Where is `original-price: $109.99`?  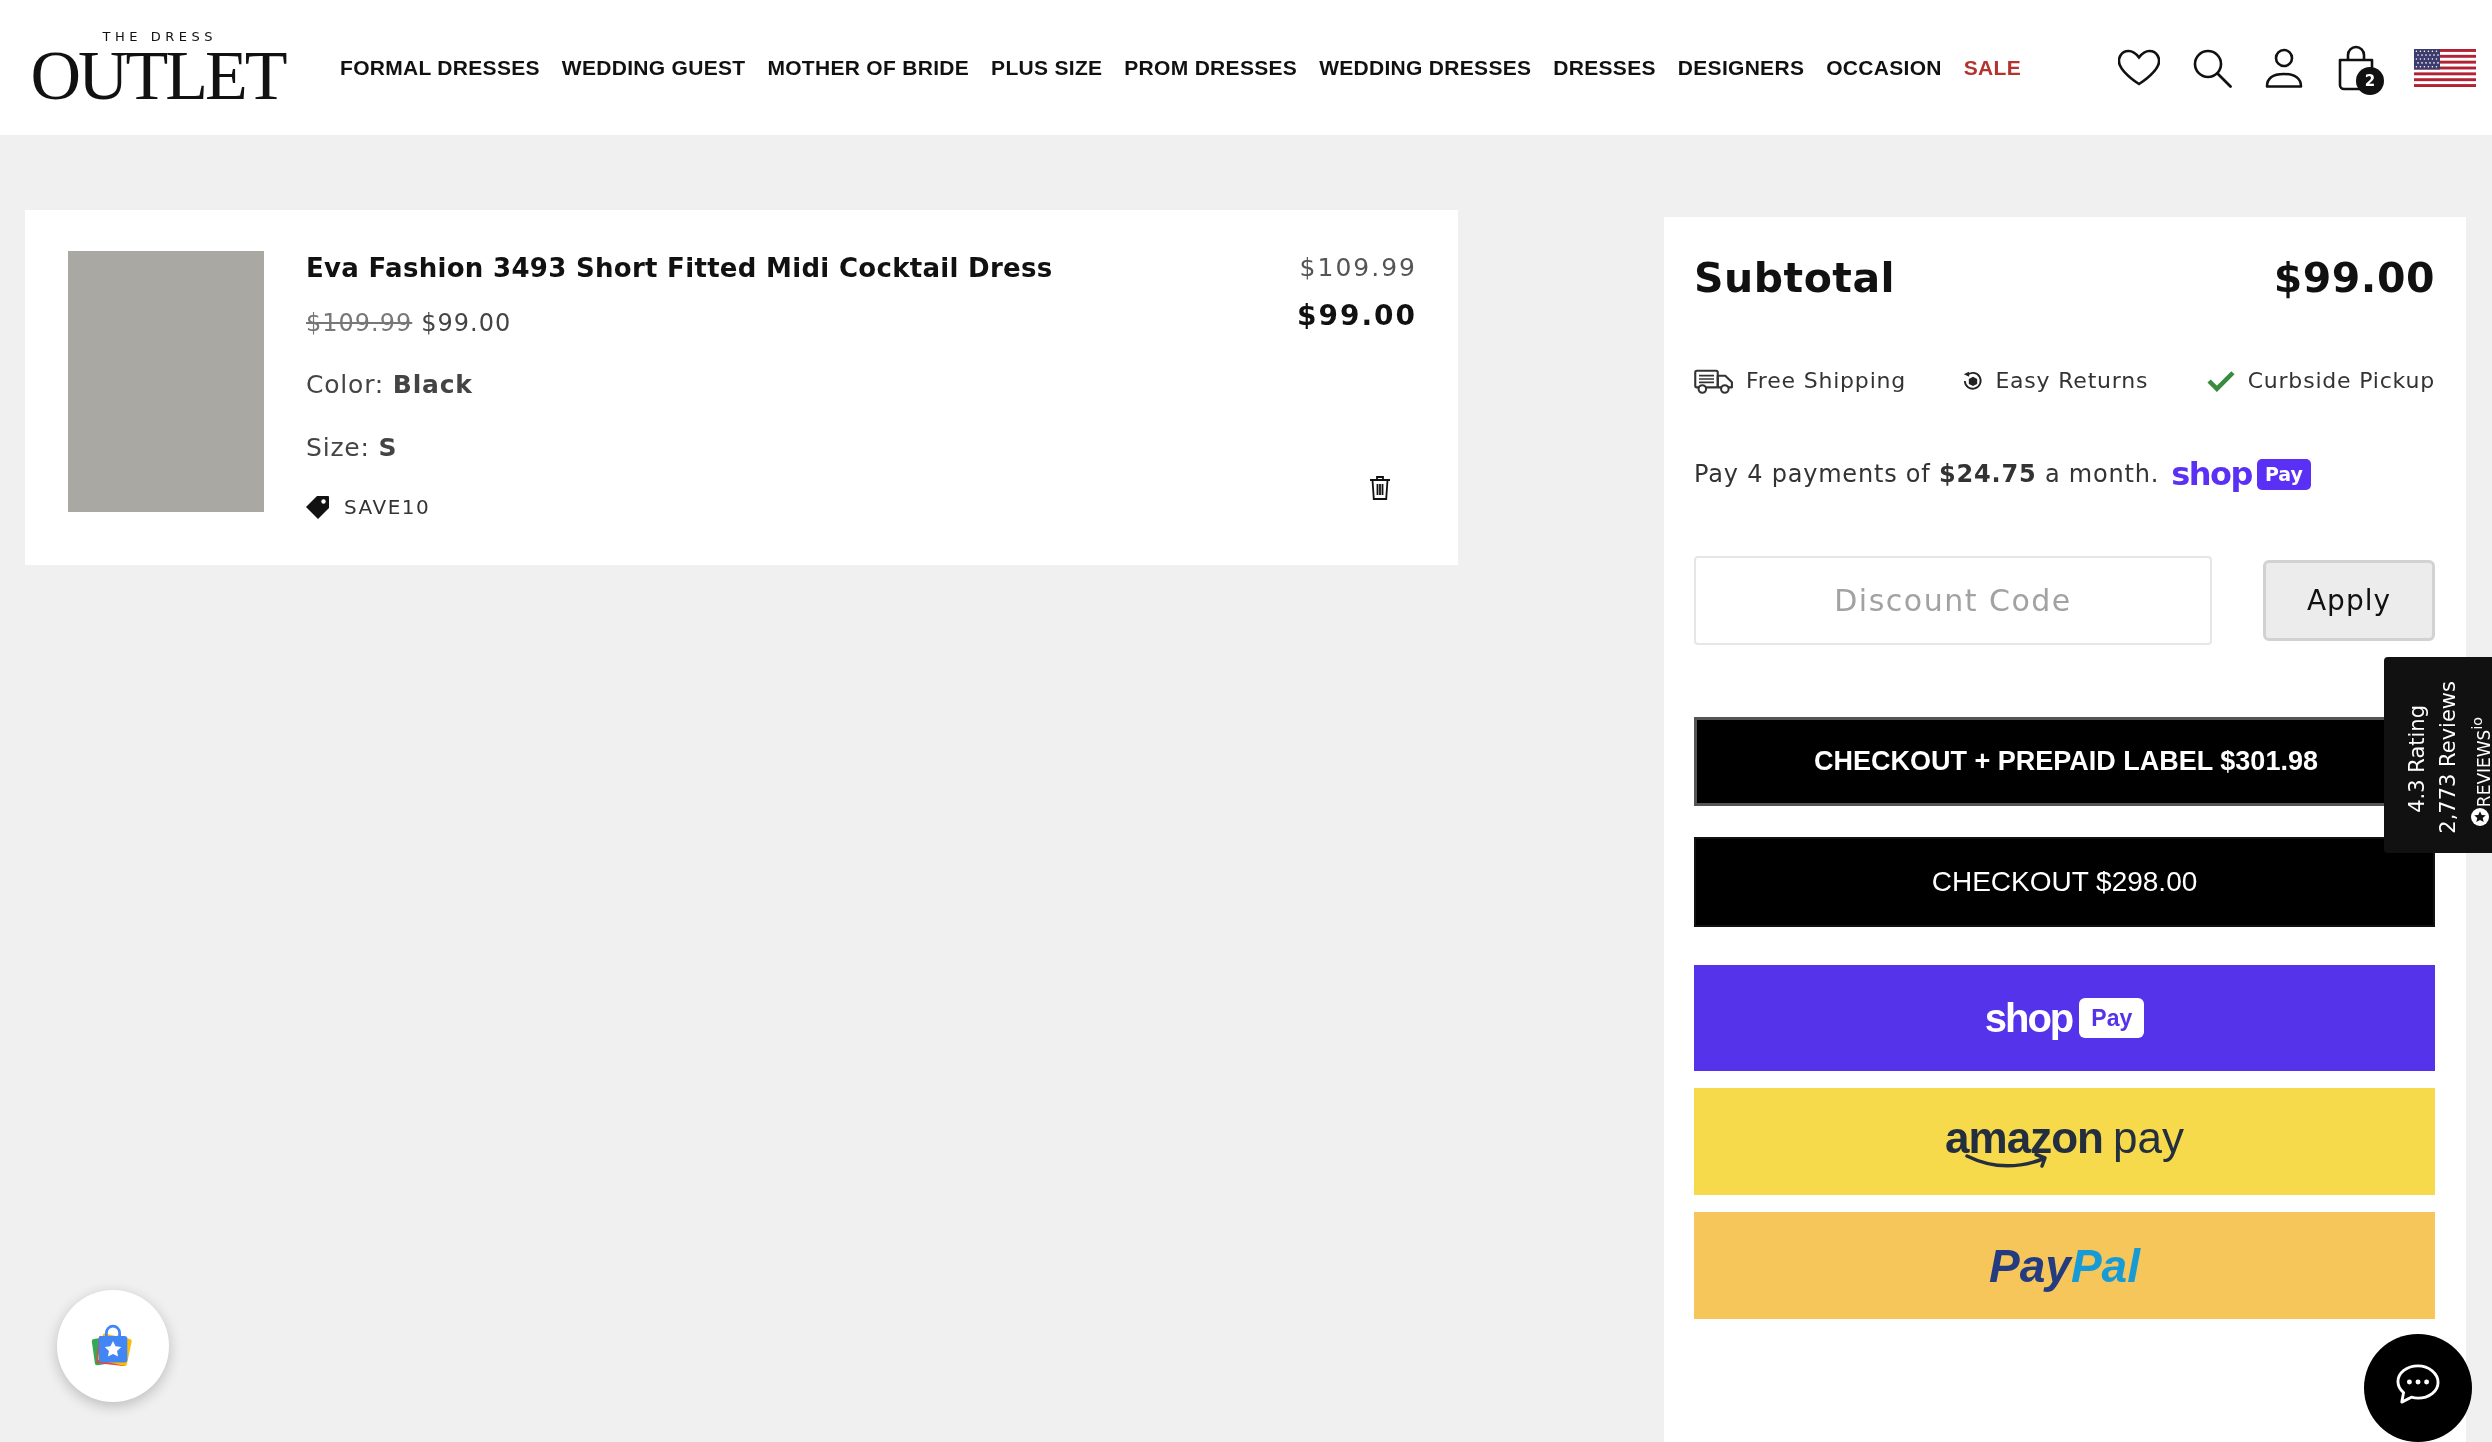
original-price: $109.99 is located at coordinates (359, 323).